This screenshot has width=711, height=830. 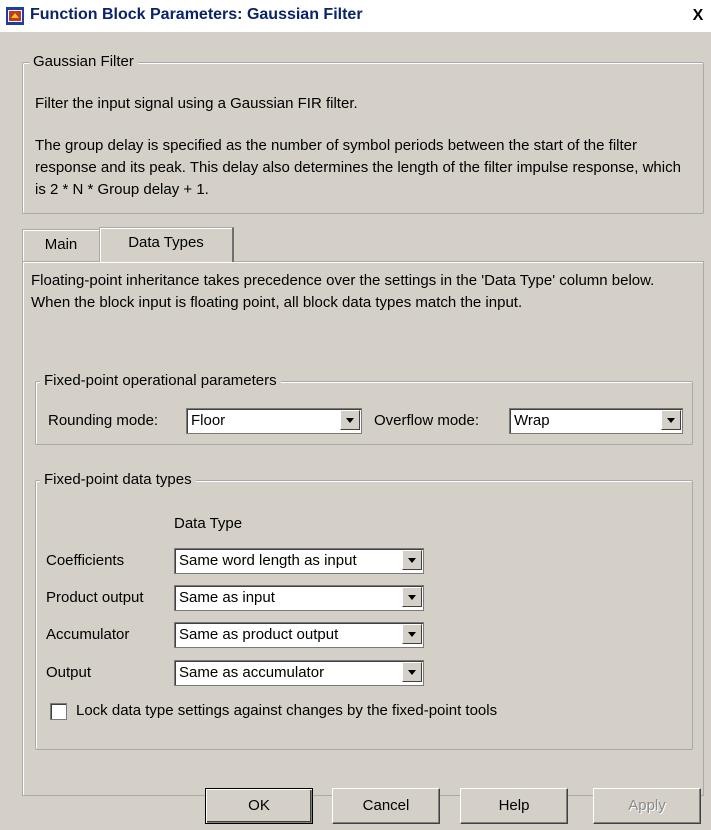 What do you see at coordinates (83, 61) in the screenshot?
I see `description-group-label: Gaussian Filter` at bounding box center [83, 61].